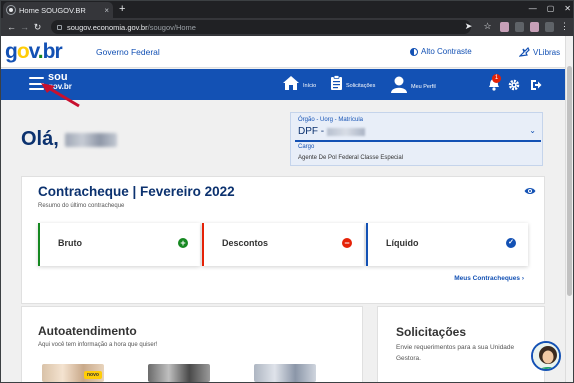 The height and width of the screenshot is (383, 574). Describe the element at coordinates (119, 244) in the screenshot. I see `bruto-card: Bruto +` at that location.